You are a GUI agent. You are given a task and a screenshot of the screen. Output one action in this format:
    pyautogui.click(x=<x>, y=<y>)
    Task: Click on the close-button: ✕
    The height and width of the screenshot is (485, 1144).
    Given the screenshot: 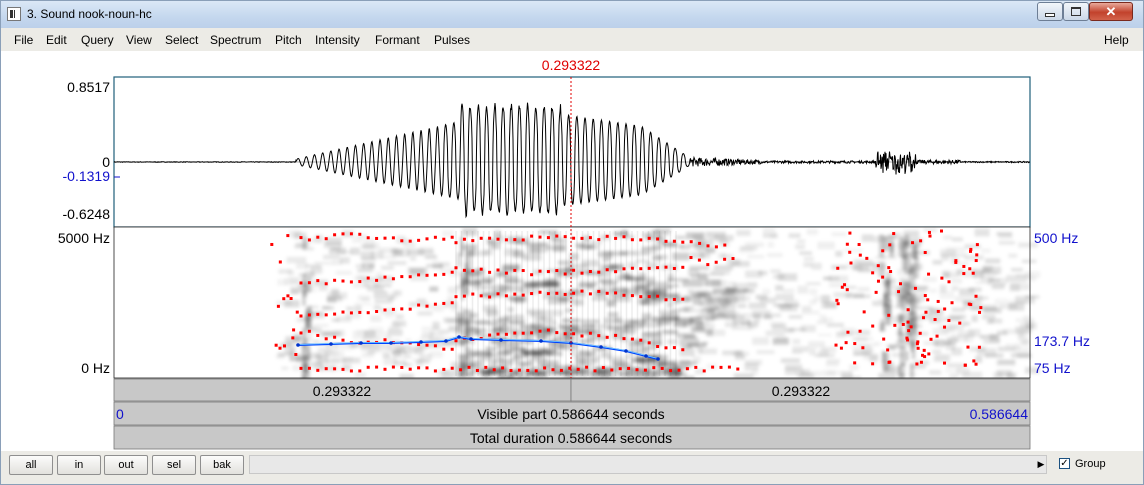 What is the action you would take?
    pyautogui.click(x=1111, y=11)
    